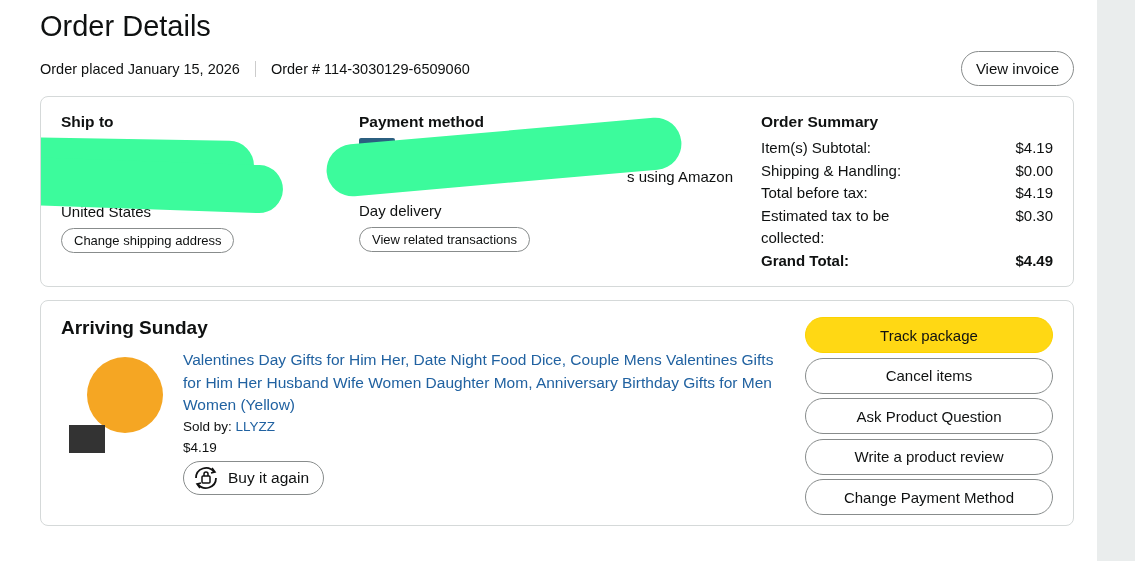  Describe the element at coordinates (200, 447) in the screenshot. I see `product-price: $4.19` at that location.